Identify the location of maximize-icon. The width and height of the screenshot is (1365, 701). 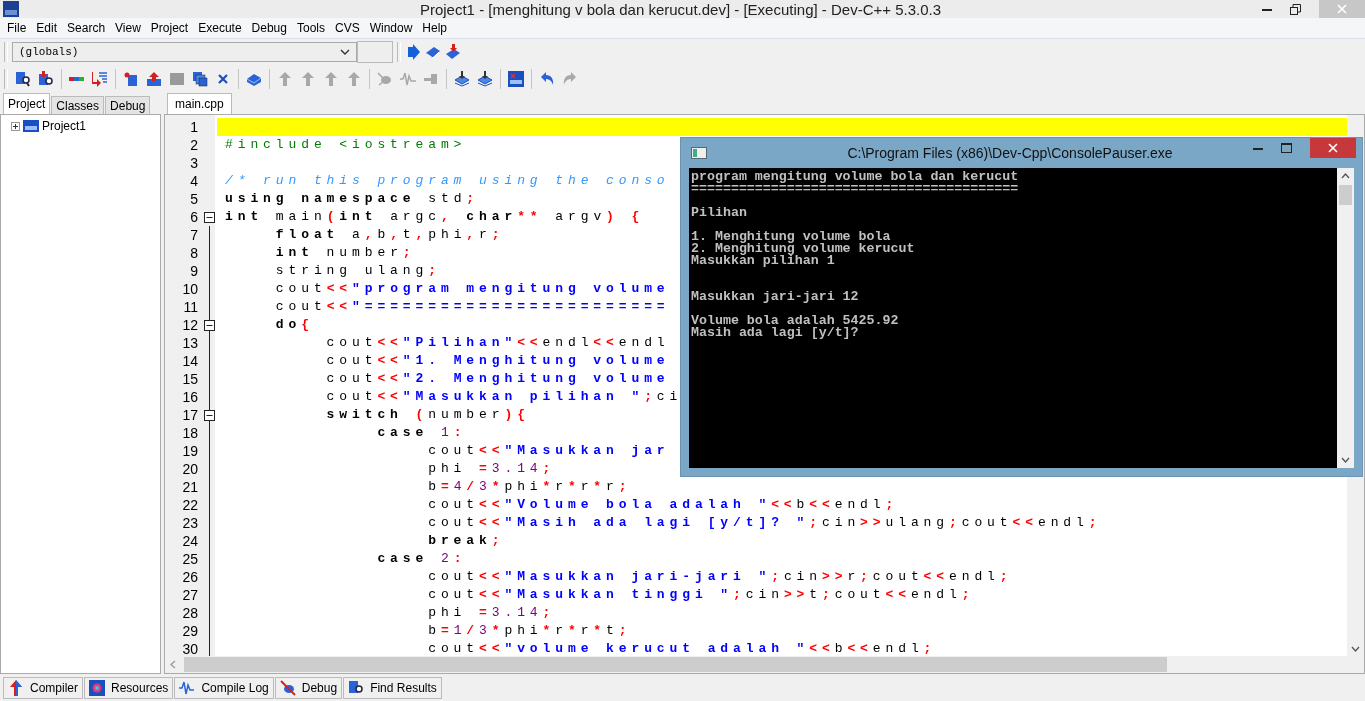
(1286, 148).